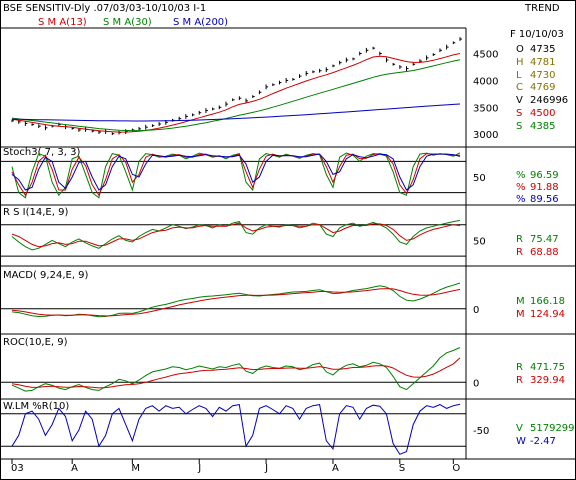 The height and width of the screenshot is (480, 576). I want to click on y-tick-label: 4500, so click(485, 55).